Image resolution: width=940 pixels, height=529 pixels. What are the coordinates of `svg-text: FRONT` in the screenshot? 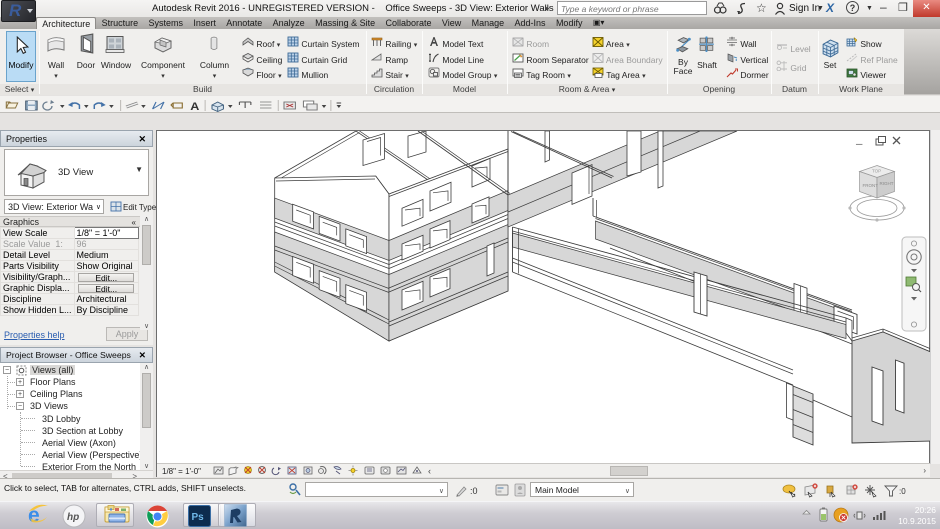 It's located at (871, 185).